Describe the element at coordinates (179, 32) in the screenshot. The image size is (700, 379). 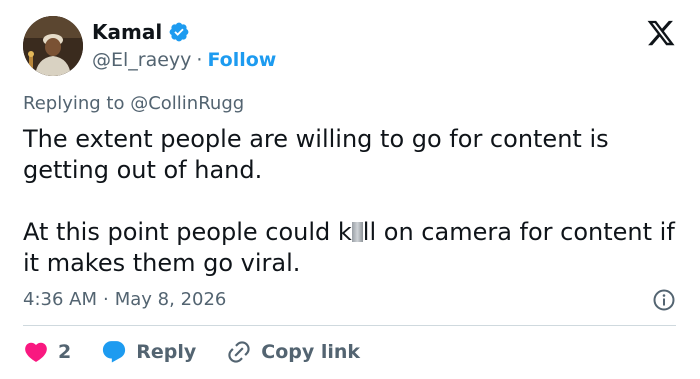
I see `verified-badge-icon` at that location.